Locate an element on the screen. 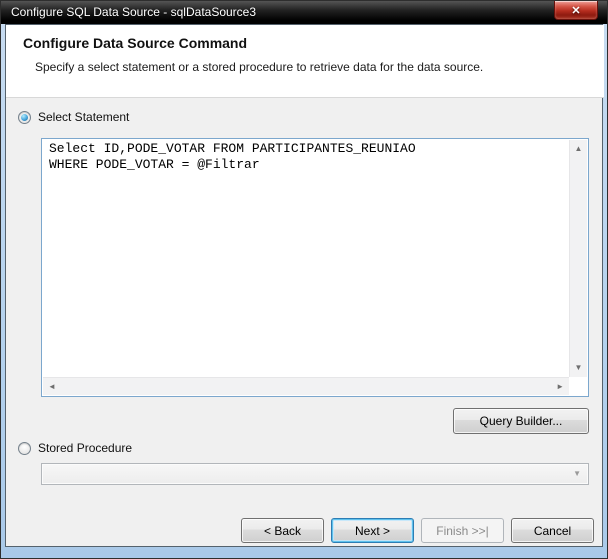  next-button: Next > is located at coordinates (372, 530).